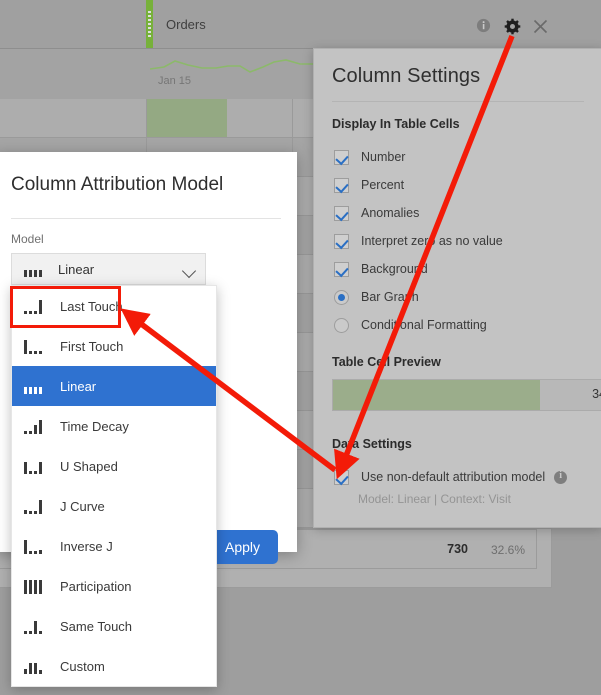  What do you see at coordinates (37, 666) in the screenshot?
I see `custom-glyph-icon` at bounding box center [37, 666].